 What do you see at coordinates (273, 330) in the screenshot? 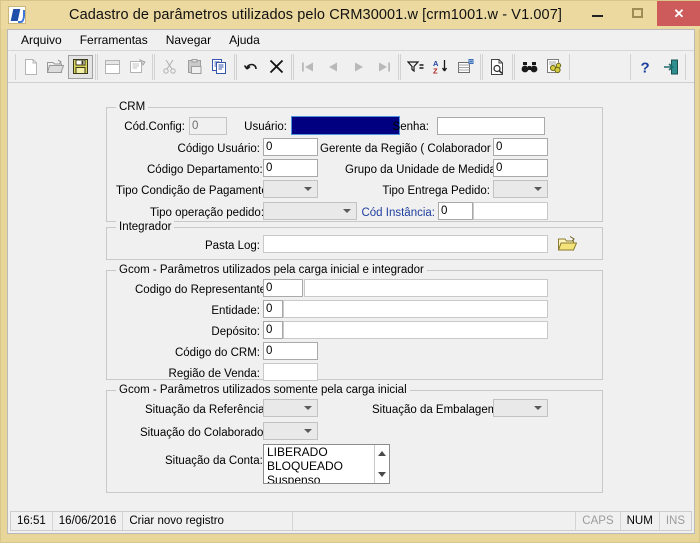
I see `deposito-field: 0` at bounding box center [273, 330].